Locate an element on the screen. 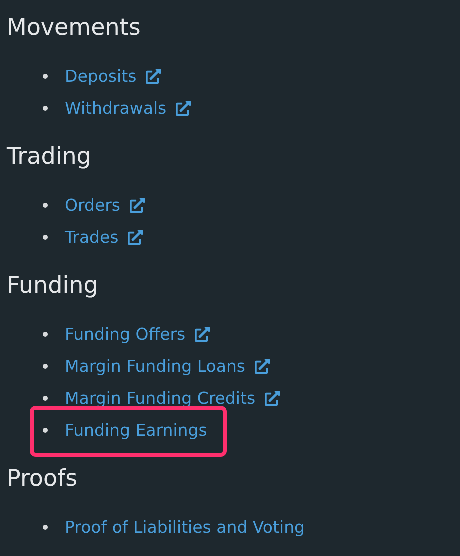 The width and height of the screenshot is (460, 556). report-link: Orders is located at coordinates (92, 205).